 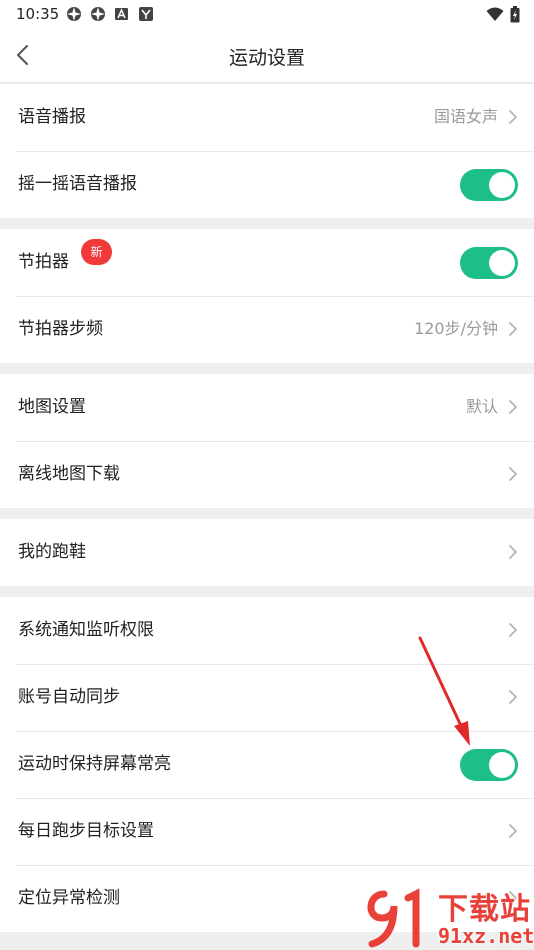 What do you see at coordinates (69, 474) in the screenshot?
I see `row-label: 离线地图下载` at bounding box center [69, 474].